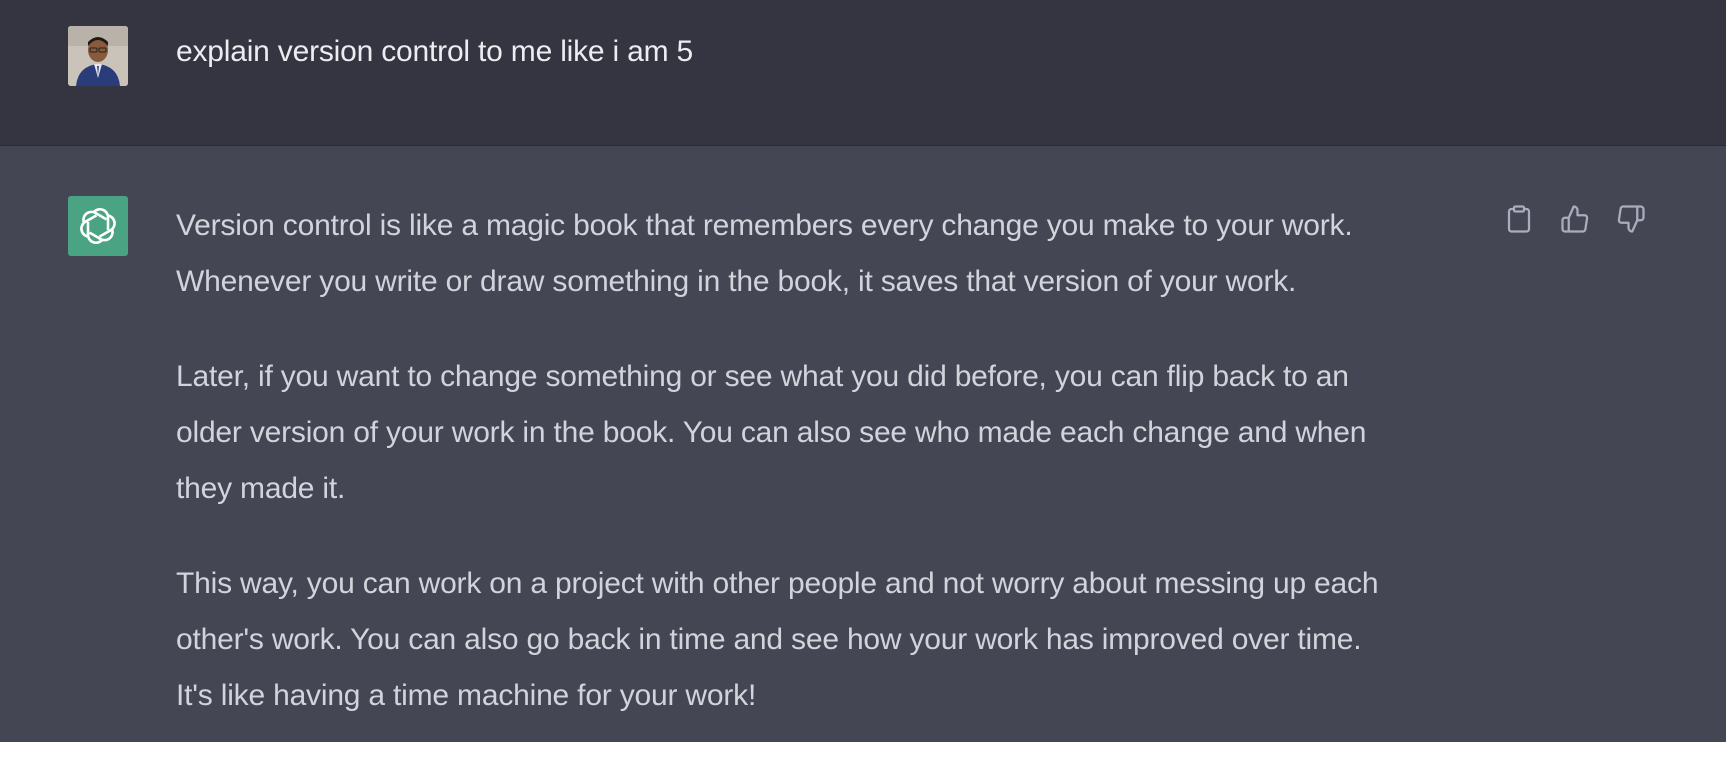 The height and width of the screenshot is (763, 1726). What do you see at coordinates (98, 226) in the screenshot?
I see `chatgpt-logo-icon` at bounding box center [98, 226].